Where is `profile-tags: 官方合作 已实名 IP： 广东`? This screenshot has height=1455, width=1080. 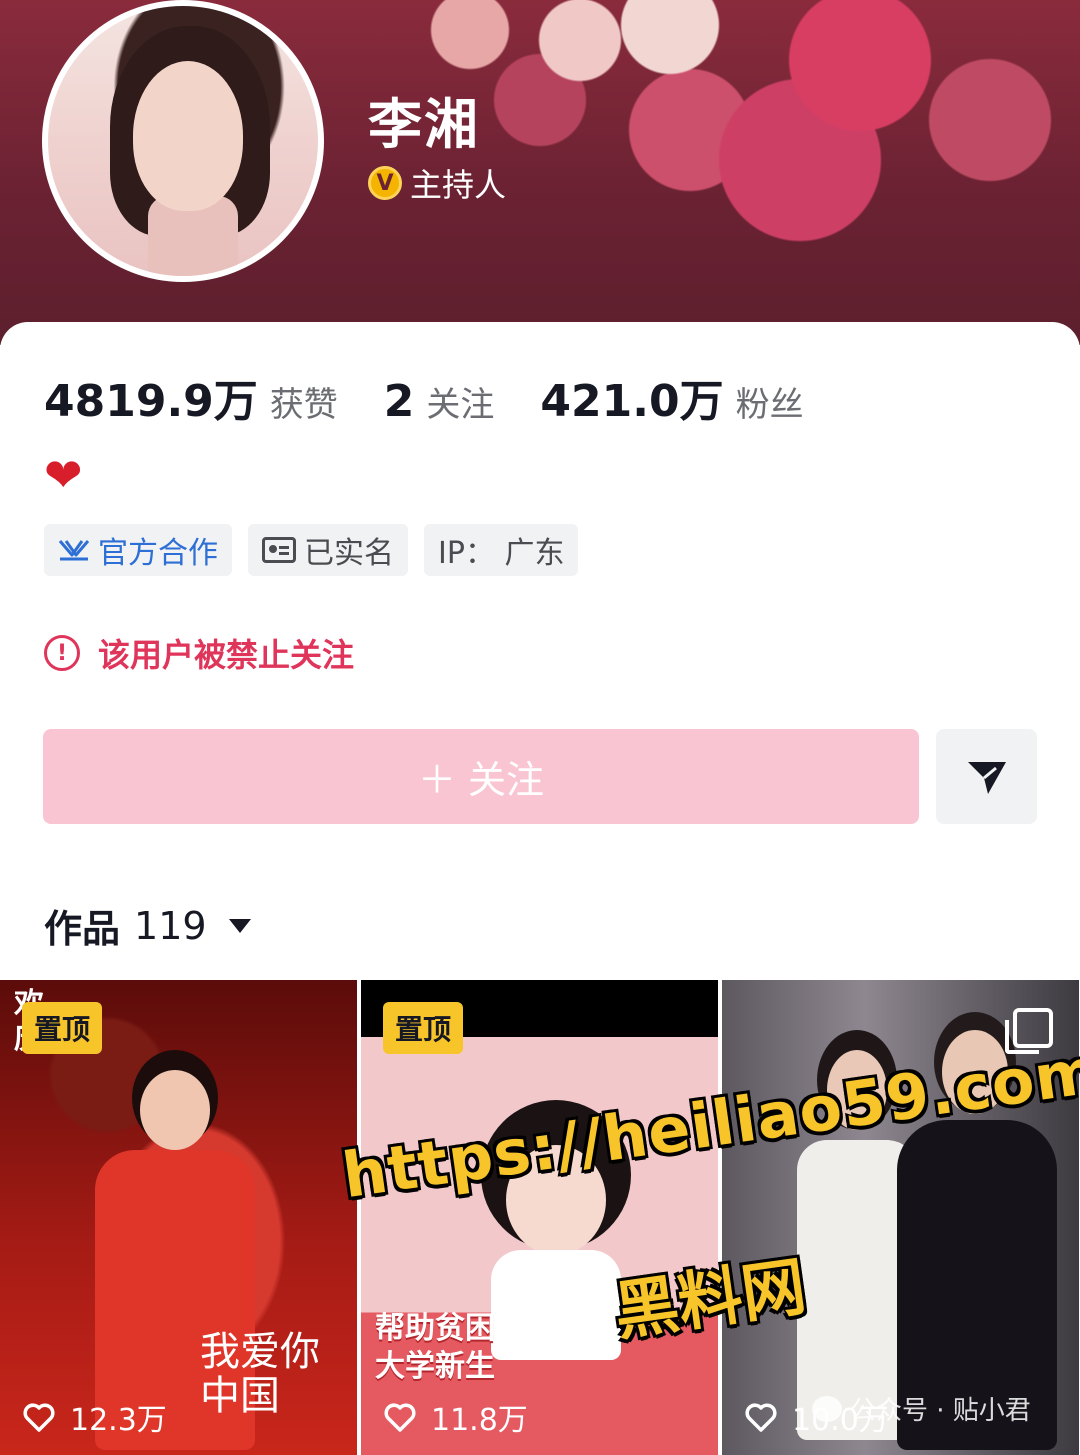
profile-tags: 官方合作 已实名 IP： 广东 is located at coordinates (311, 550).